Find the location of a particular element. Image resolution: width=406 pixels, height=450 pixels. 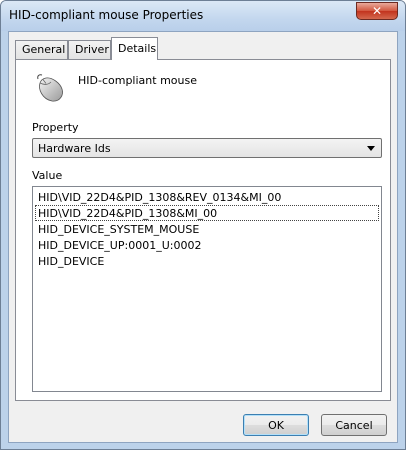

list-item: HID_DEVICE_SYSTEM_MOUSE is located at coordinates (207, 229).